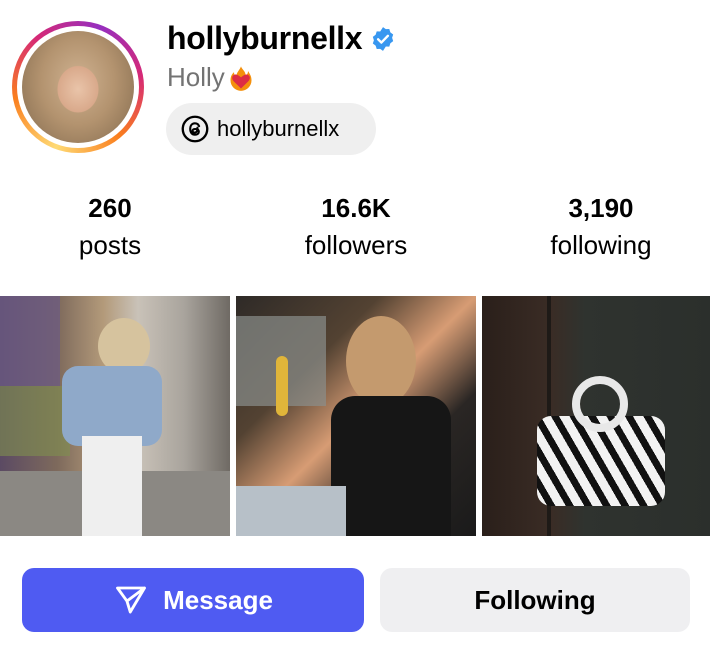  Describe the element at coordinates (356, 208) in the screenshot. I see `followers-count: 16.6K` at that location.